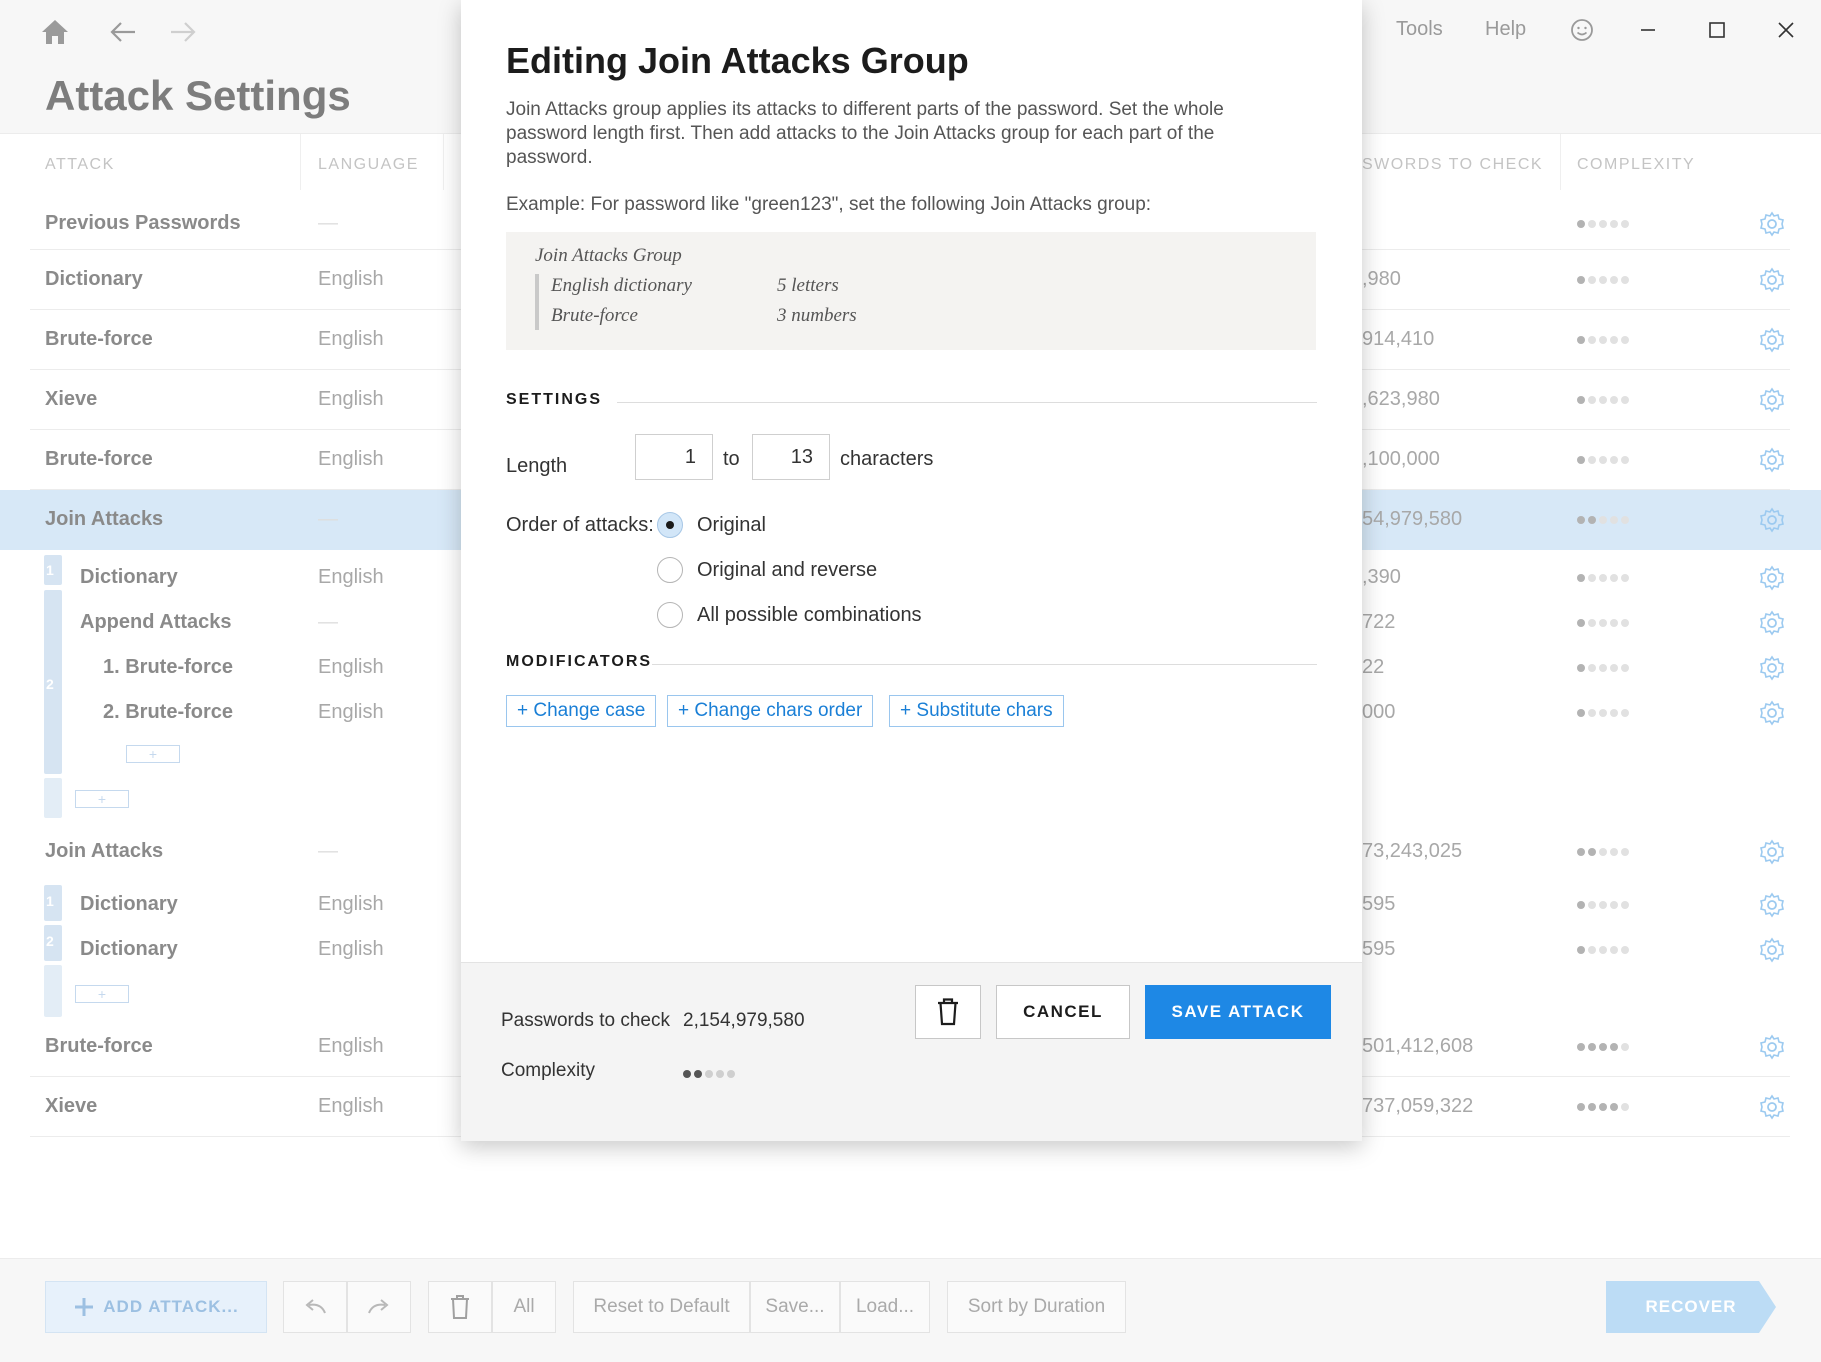  I want to click on add-change-chars-order-button: + Change chars order, so click(770, 711).